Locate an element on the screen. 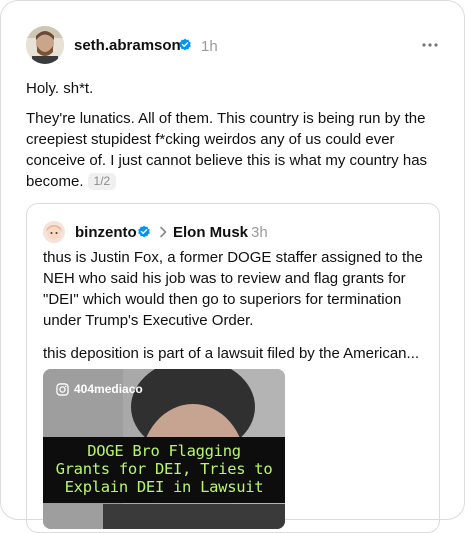 This screenshot has height=533, width=465. media-brand-label: 404mediaco is located at coordinates (99, 389).